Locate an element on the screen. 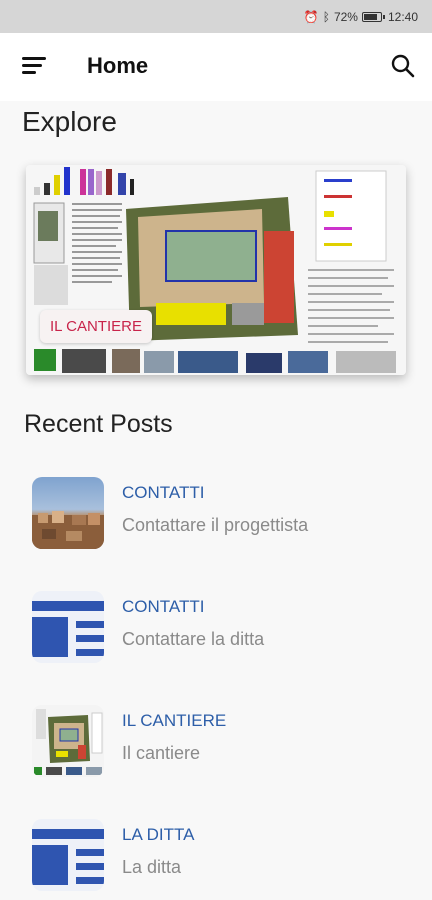 The image size is (432, 900). recent-posts-title: Recent Posts is located at coordinates (98, 424).